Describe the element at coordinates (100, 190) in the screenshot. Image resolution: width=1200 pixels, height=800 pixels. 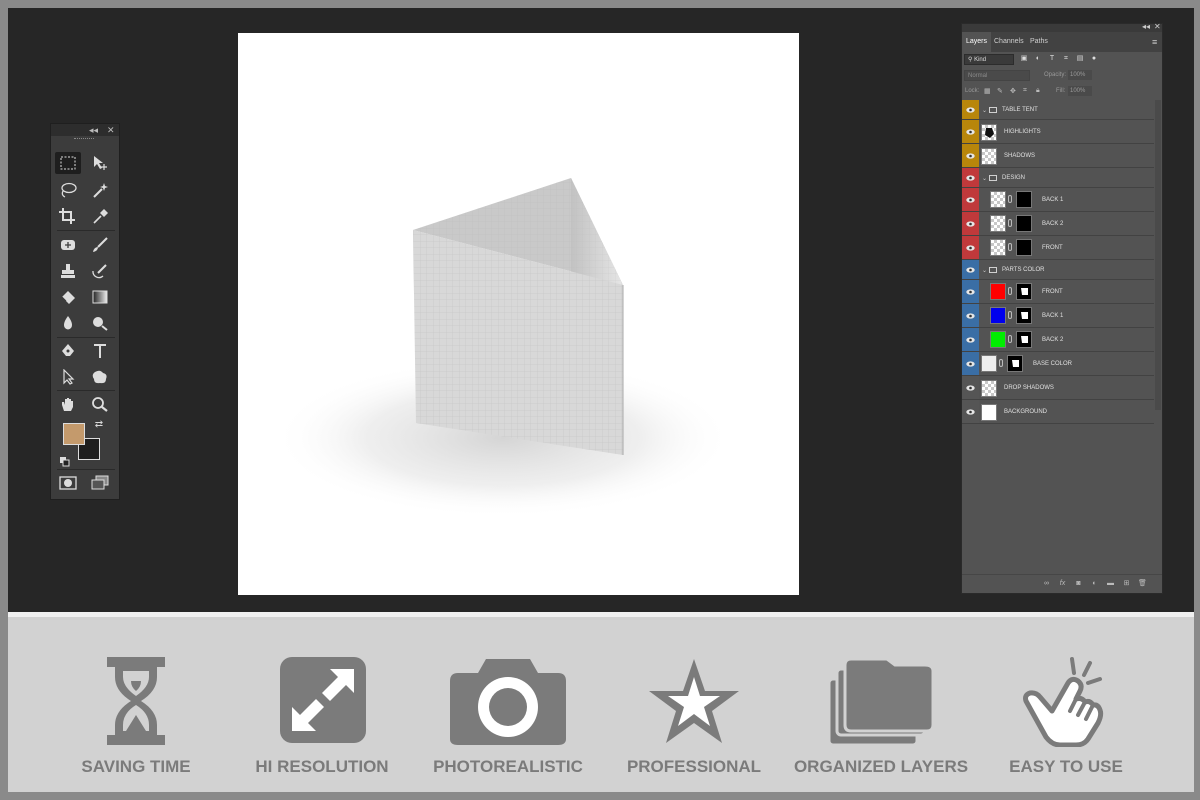
I see `magic-wand-tool-icon` at that location.